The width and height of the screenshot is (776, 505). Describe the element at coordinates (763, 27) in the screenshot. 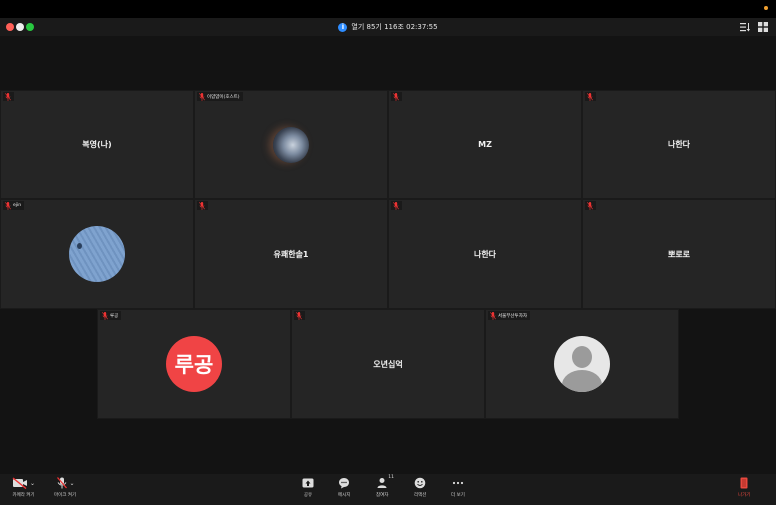

I see `gallery-view-icon` at that location.